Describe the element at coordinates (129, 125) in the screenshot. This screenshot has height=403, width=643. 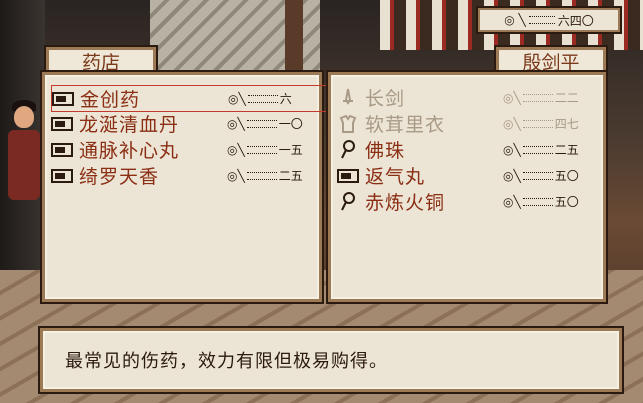
I see `shop-item-name: 龙涎清血丹` at that location.